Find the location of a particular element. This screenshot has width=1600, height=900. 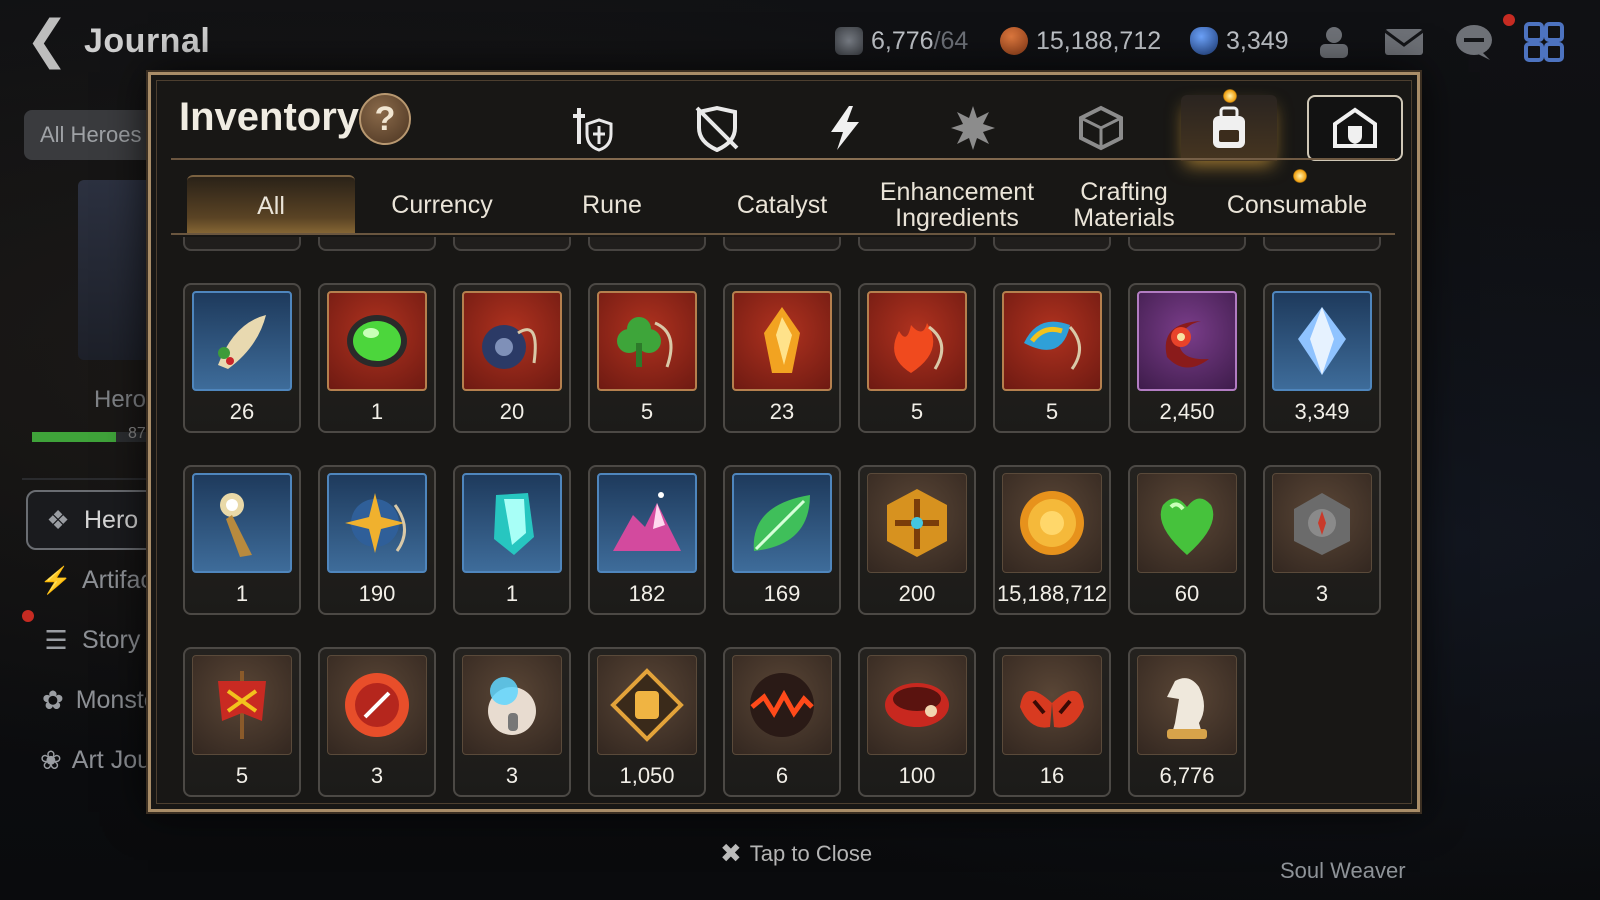

tab-hero-equipment is located at coordinates (589, 128).